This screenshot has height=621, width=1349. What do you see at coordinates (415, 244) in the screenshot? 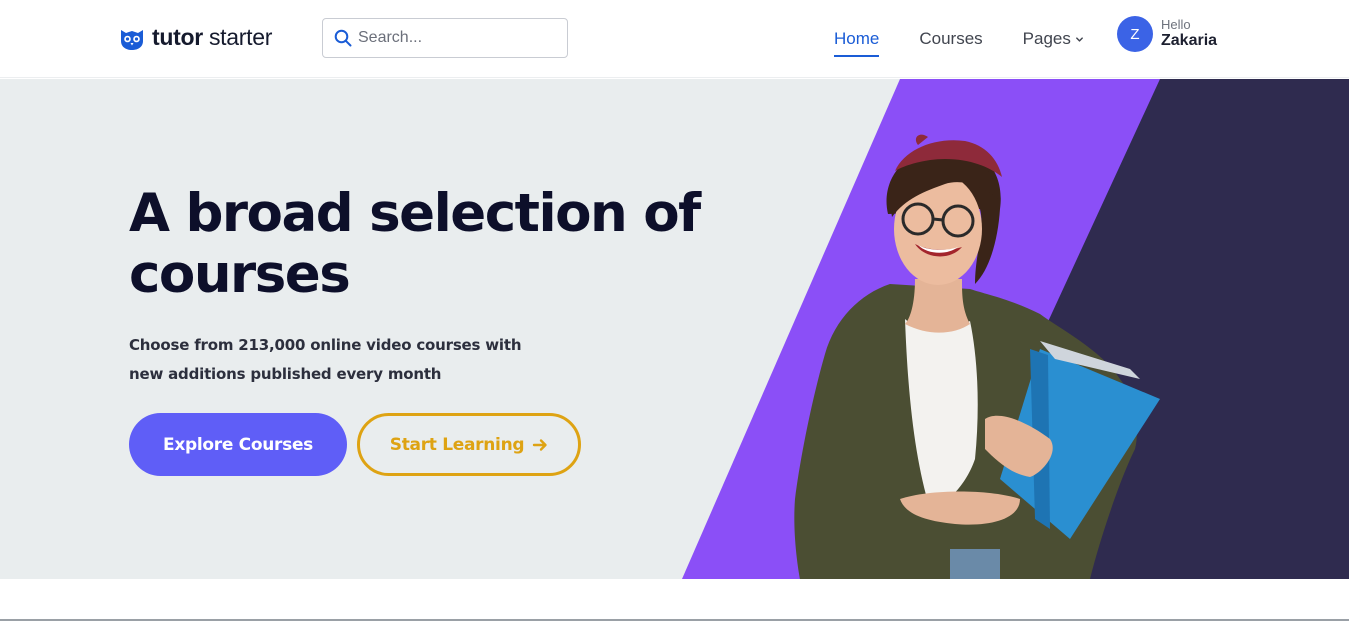
I see `hero-title: A broad selection of courses` at bounding box center [415, 244].